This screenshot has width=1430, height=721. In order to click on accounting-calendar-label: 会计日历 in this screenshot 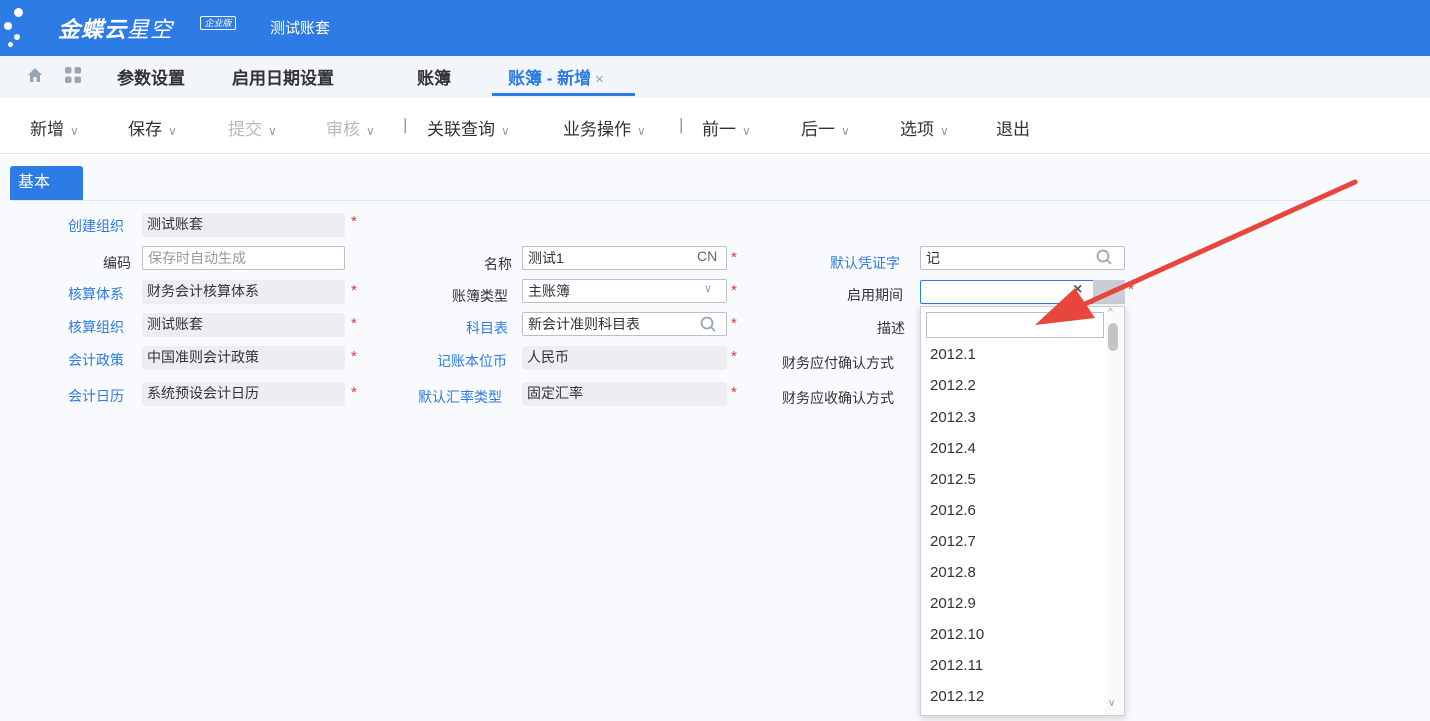, I will do `click(96, 396)`.